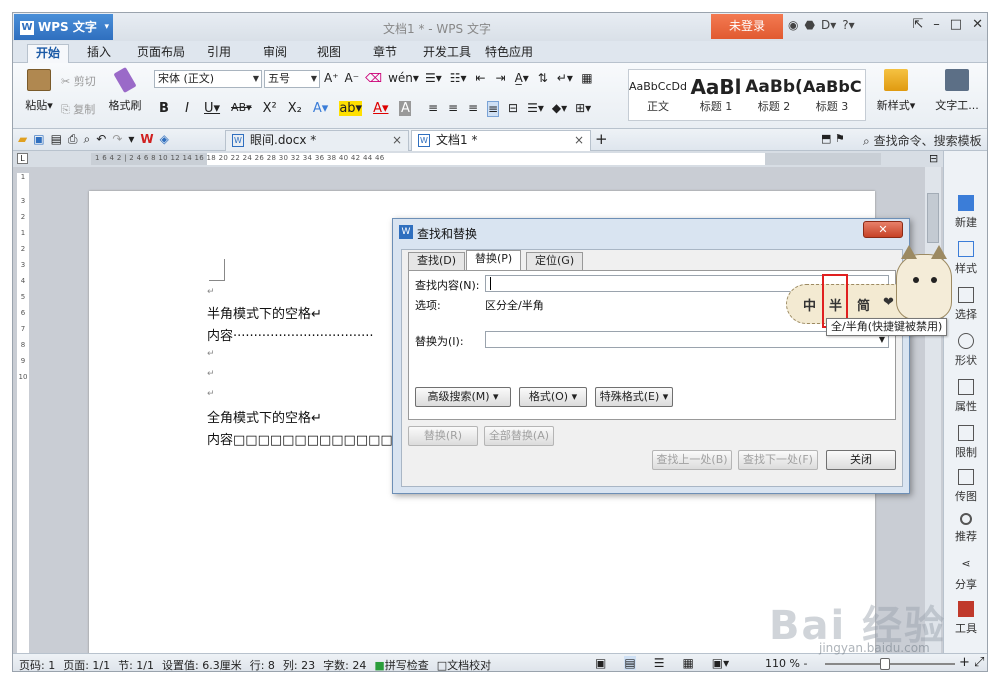 The width and height of the screenshot is (1000, 682). What do you see at coordinates (101, 139) in the screenshot?
I see `undo-icon: ↶` at bounding box center [101, 139].